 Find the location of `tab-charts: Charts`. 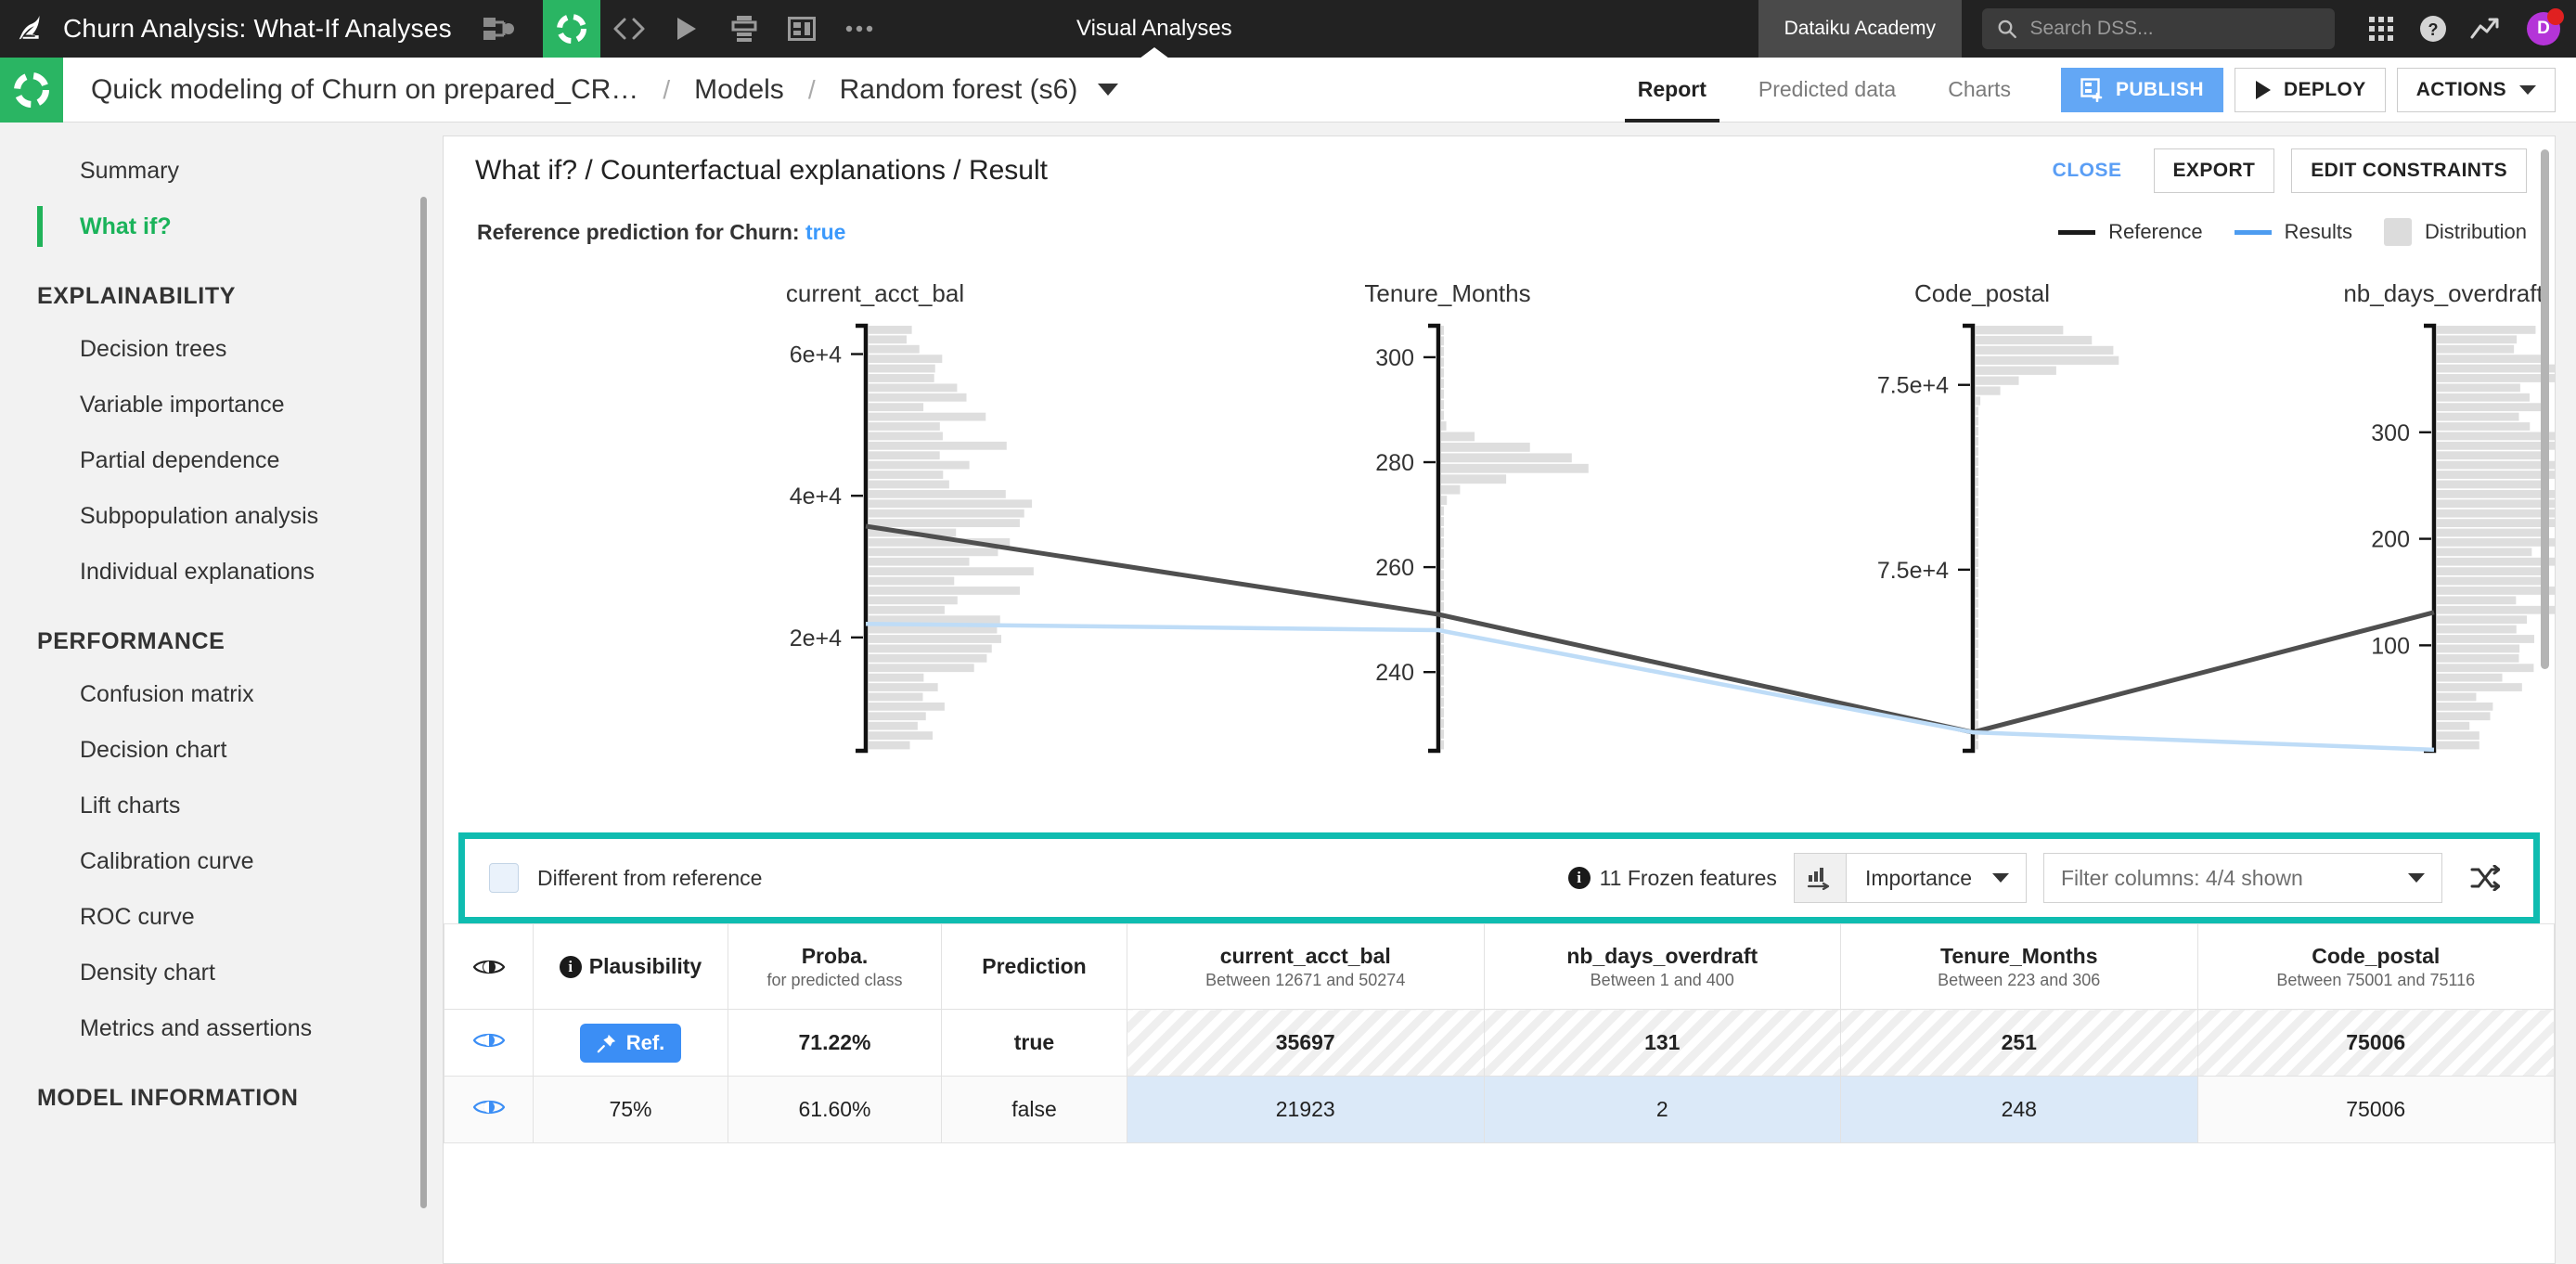

tab-charts: Charts is located at coordinates (1979, 90).